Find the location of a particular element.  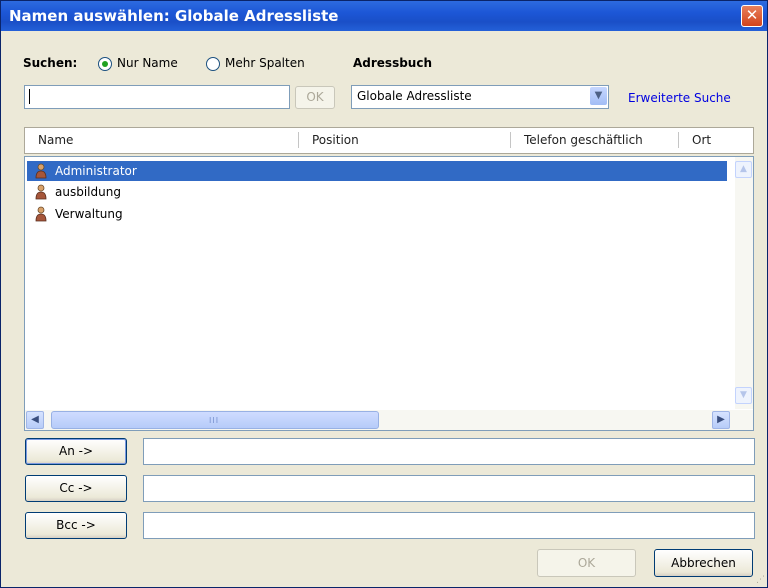

title-bar: Namen auswählen: Globale Adressliste ✕ is located at coordinates (384, 16).